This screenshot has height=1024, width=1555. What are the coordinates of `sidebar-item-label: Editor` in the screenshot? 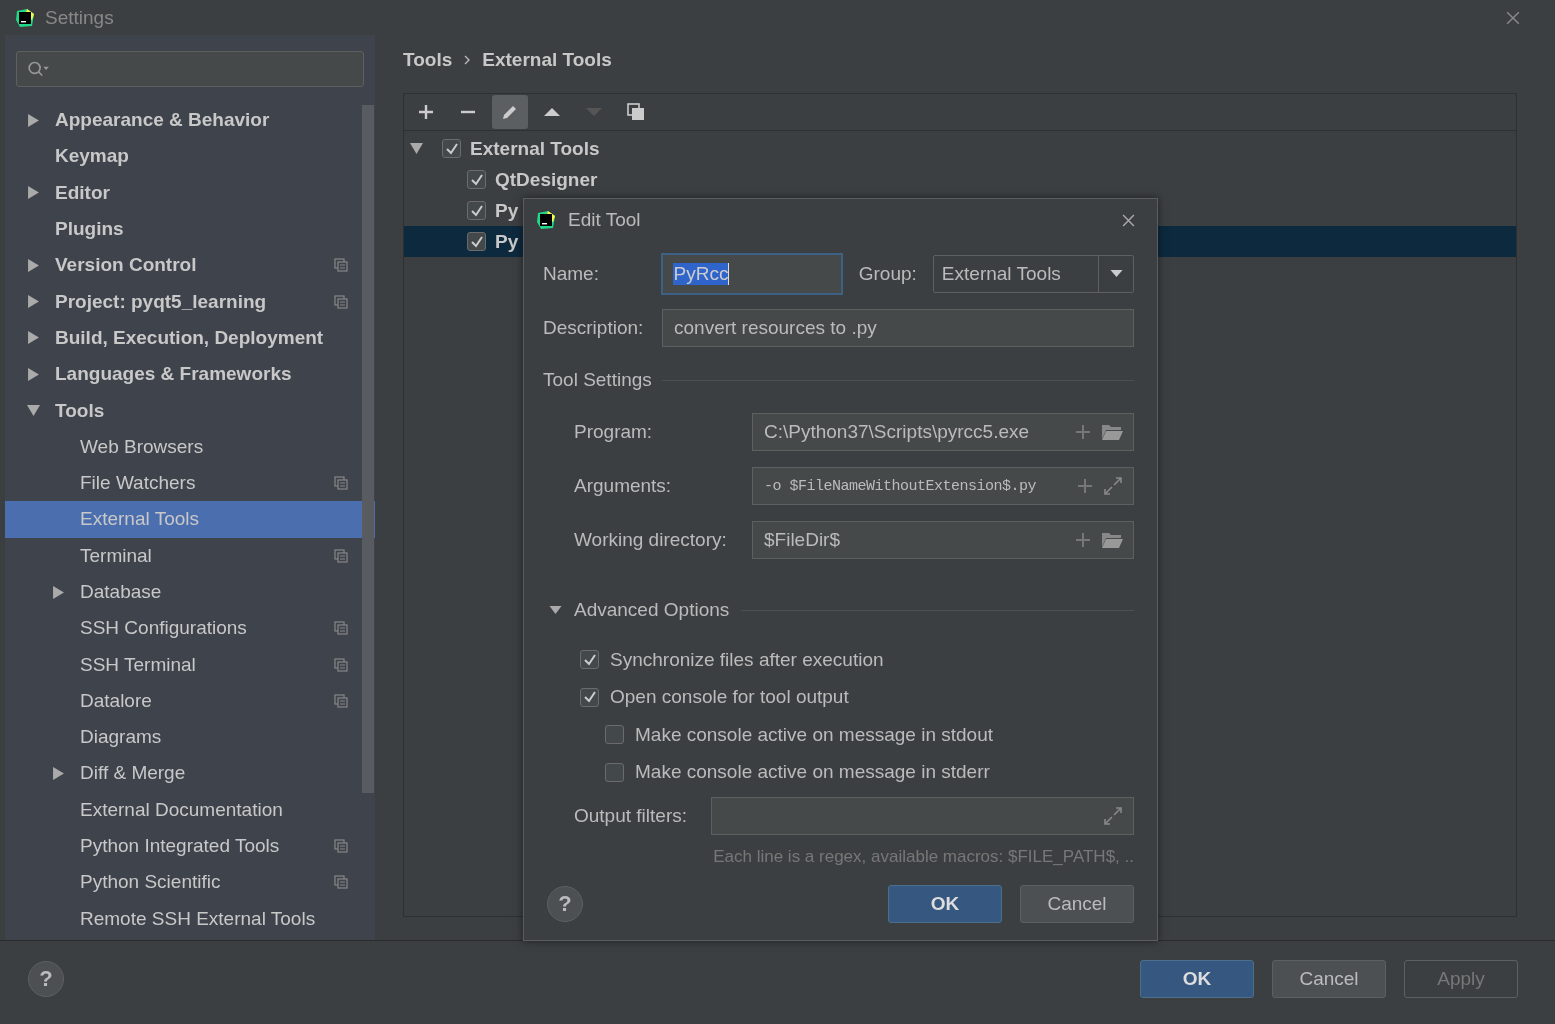 It's located at (83, 192).